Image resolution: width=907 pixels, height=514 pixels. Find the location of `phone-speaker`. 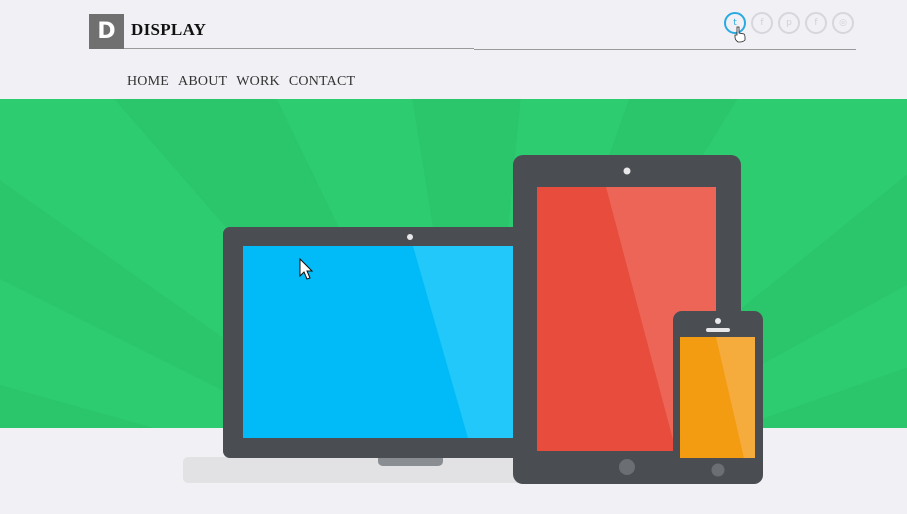

phone-speaker is located at coordinates (718, 330).